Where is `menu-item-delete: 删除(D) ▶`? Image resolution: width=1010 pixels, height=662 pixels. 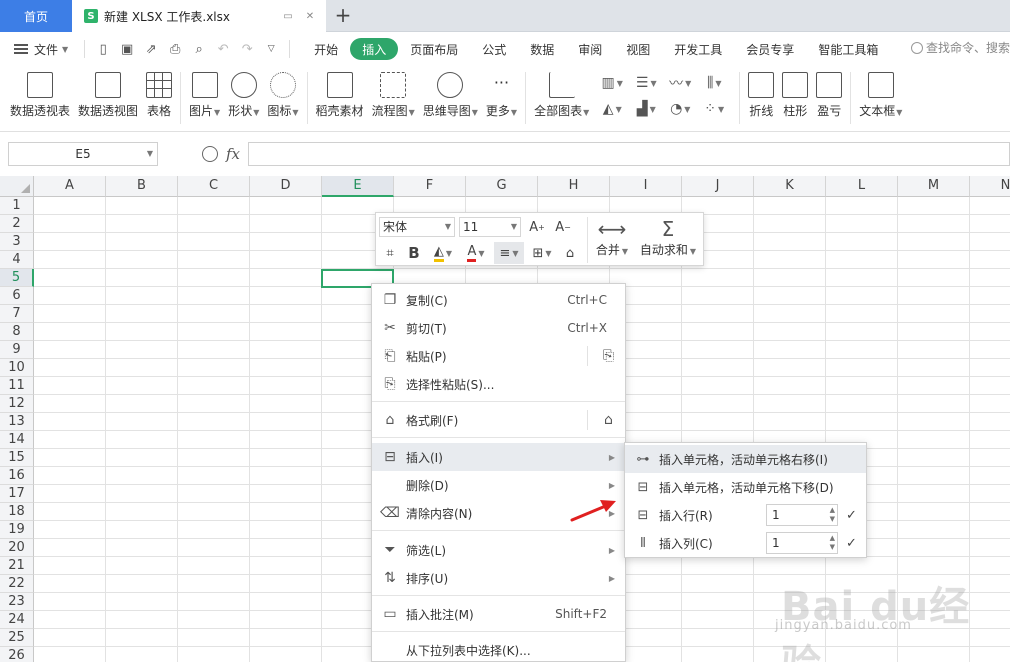 menu-item-delete: 删除(D) ▶ is located at coordinates (498, 485).